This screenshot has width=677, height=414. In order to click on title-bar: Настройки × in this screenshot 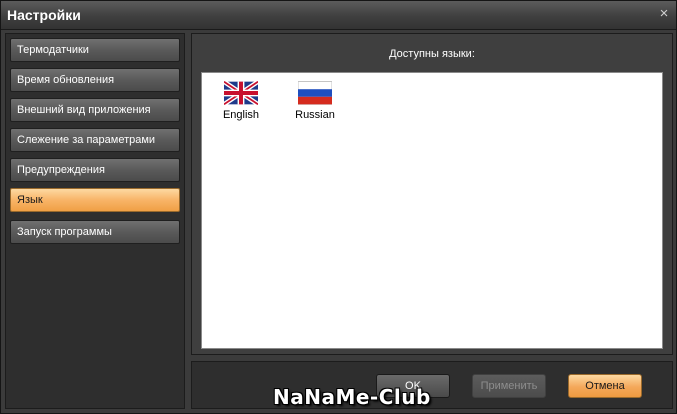, I will do `click(338, 15)`.